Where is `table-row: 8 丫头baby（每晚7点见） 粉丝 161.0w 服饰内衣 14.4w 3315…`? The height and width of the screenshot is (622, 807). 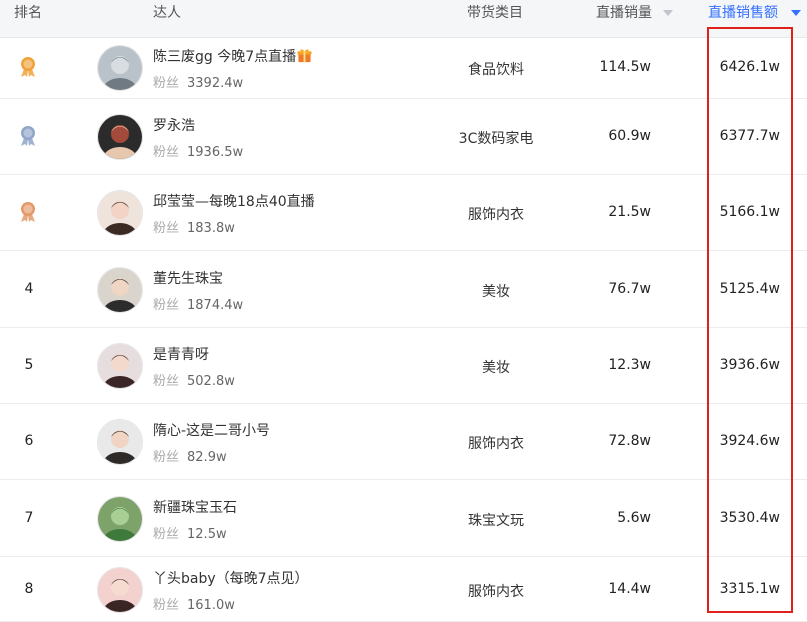
table-row: 8 丫头baby（每晚7点见） 粉丝 161.0w 服饰内衣 14.4w 3315… is located at coordinates (403, 589).